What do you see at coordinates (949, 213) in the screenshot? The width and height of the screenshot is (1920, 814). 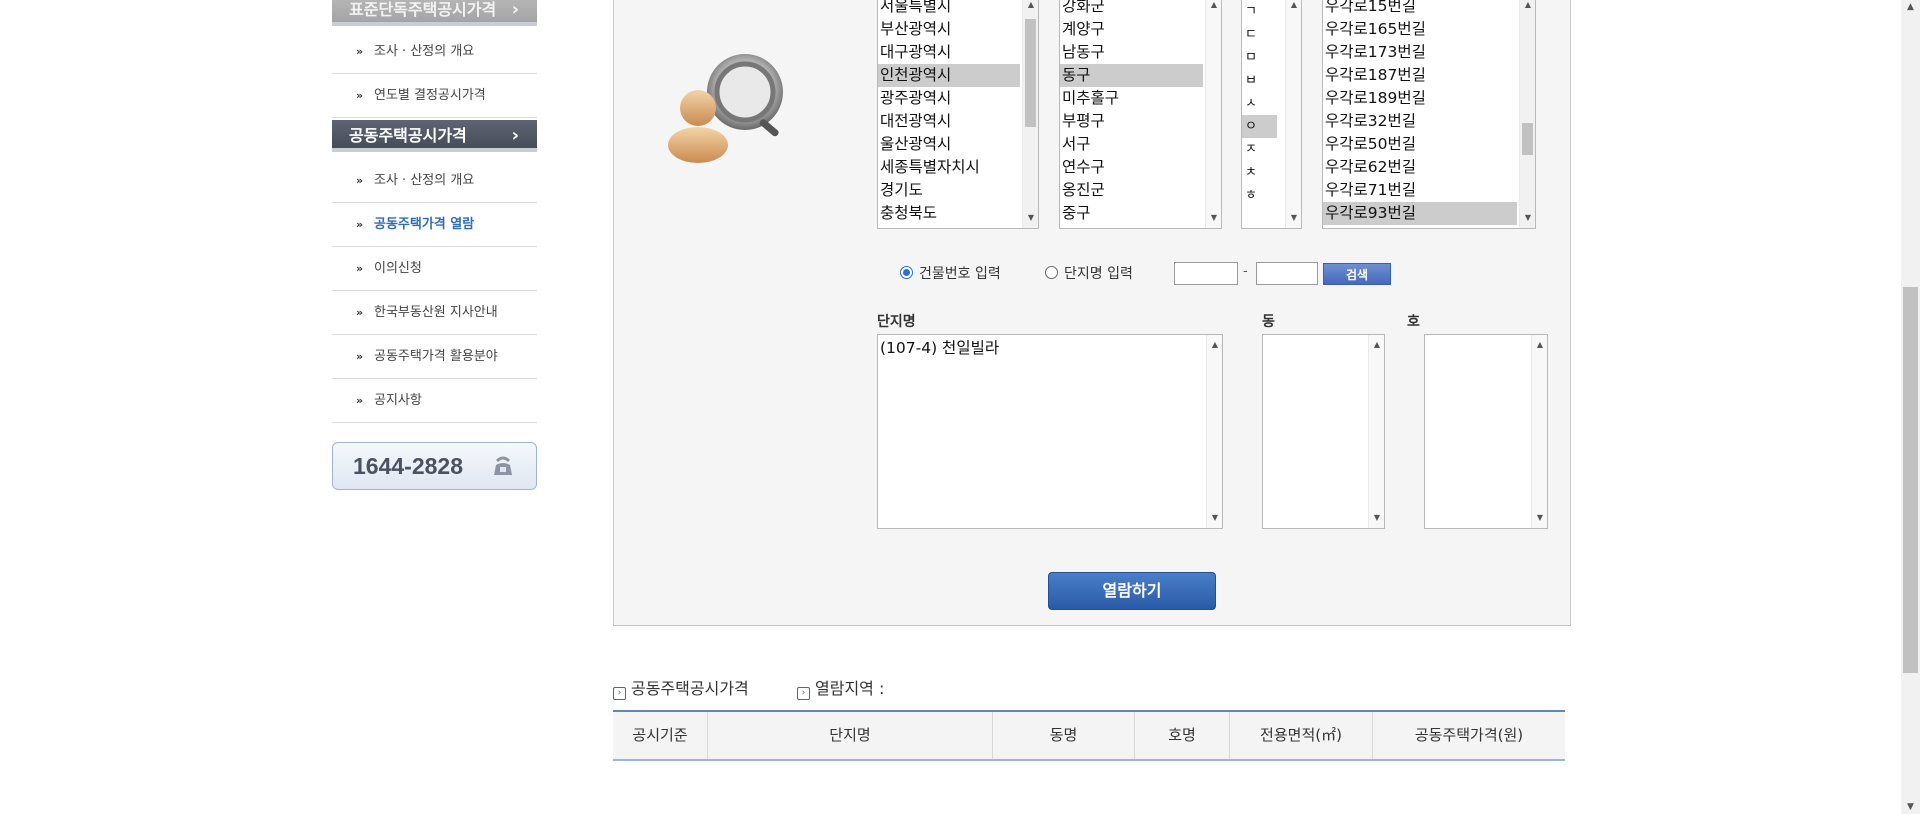 I see `sido-option: 충청북도` at bounding box center [949, 213].